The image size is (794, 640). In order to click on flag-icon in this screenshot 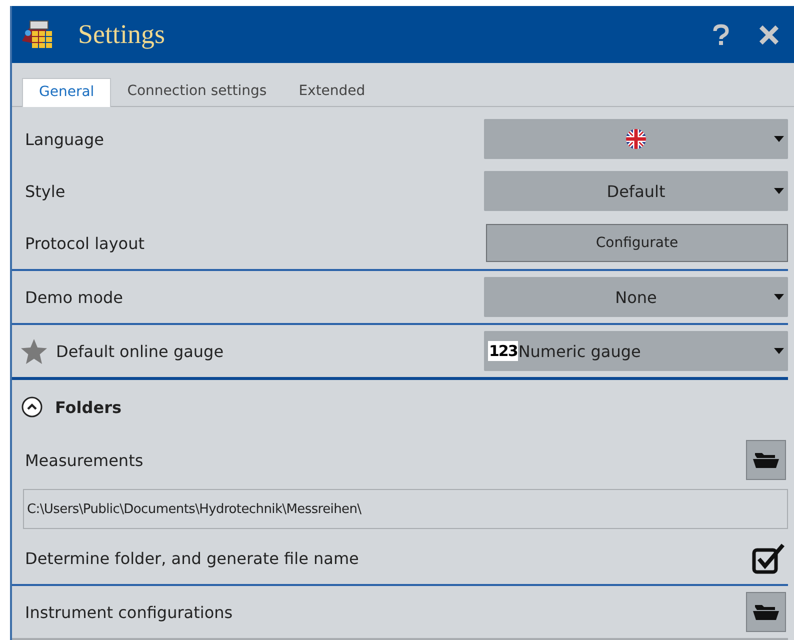, I will do `click(636, 139)`.